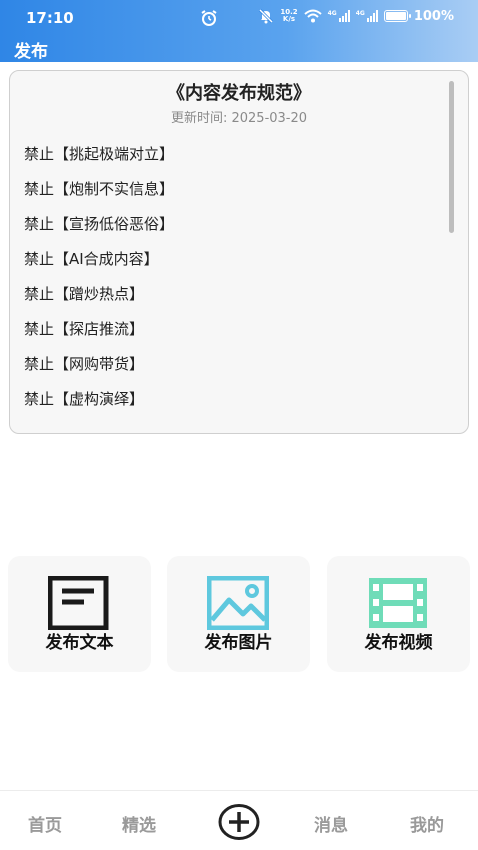  Describe the element at coordinates (84, 364) in the screenshot. I see `rule-item: 禁止【网购带货】` at that location.